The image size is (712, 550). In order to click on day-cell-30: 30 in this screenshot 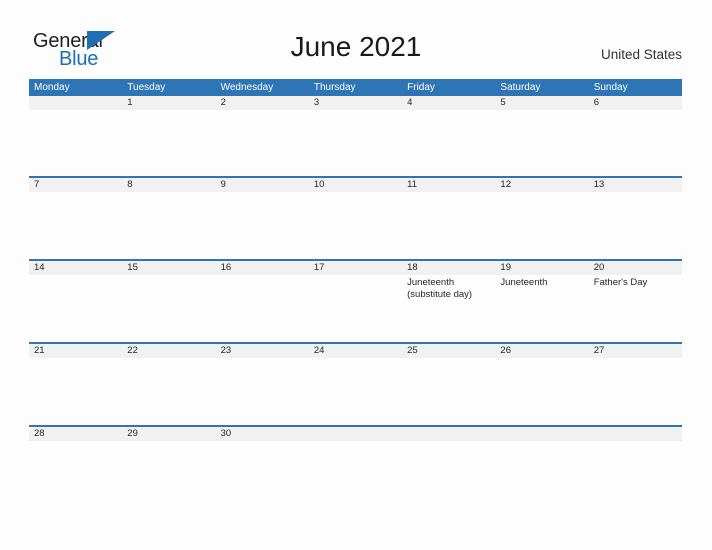, I will do `click(262, 467)`.